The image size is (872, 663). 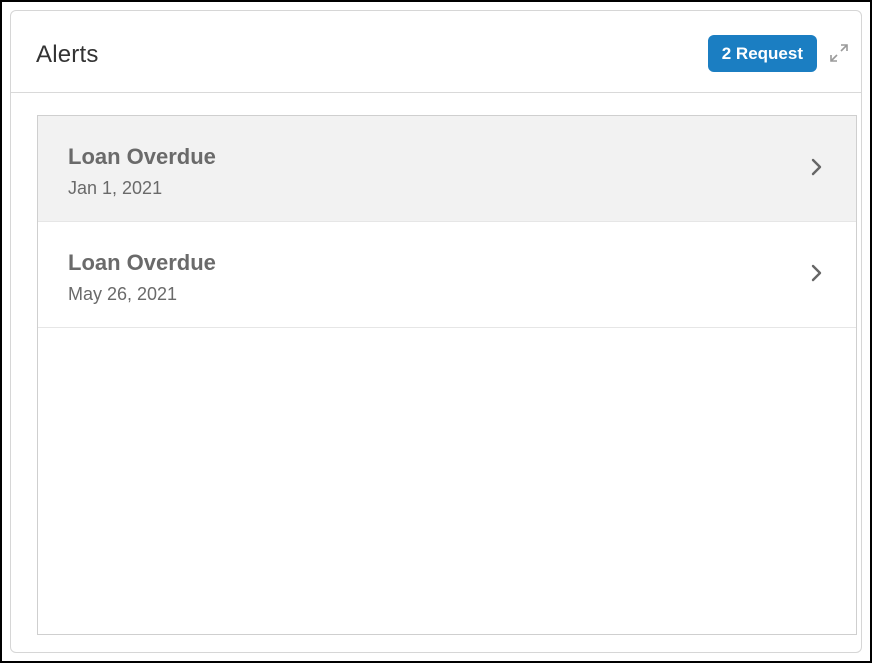 What do you see at coordinates (123, 294) in the screenshot?
I see `alert-date: May 26, 2021` at bounding box center [123, 294].